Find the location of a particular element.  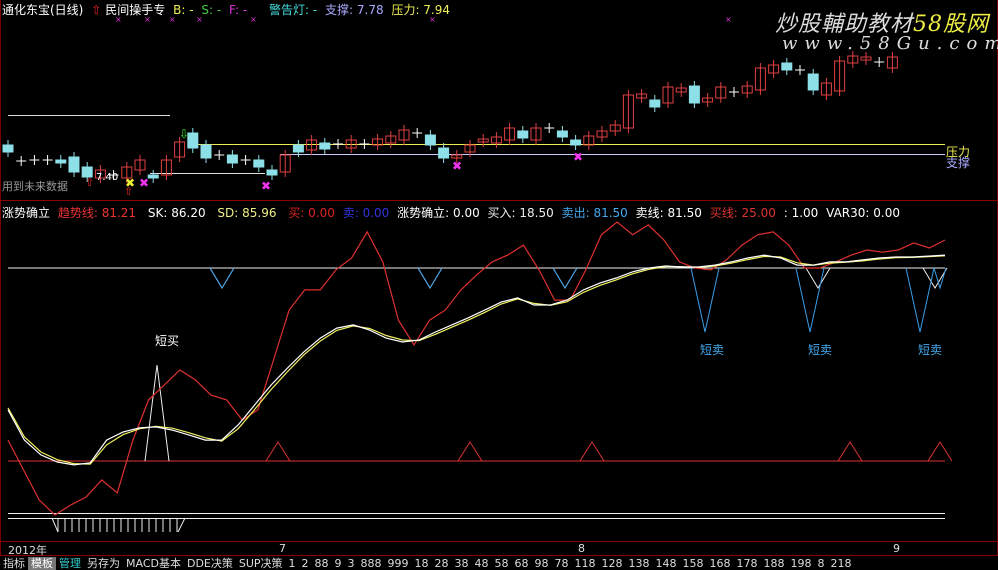

tab-31: 8 is located at coordinates (821, 563).